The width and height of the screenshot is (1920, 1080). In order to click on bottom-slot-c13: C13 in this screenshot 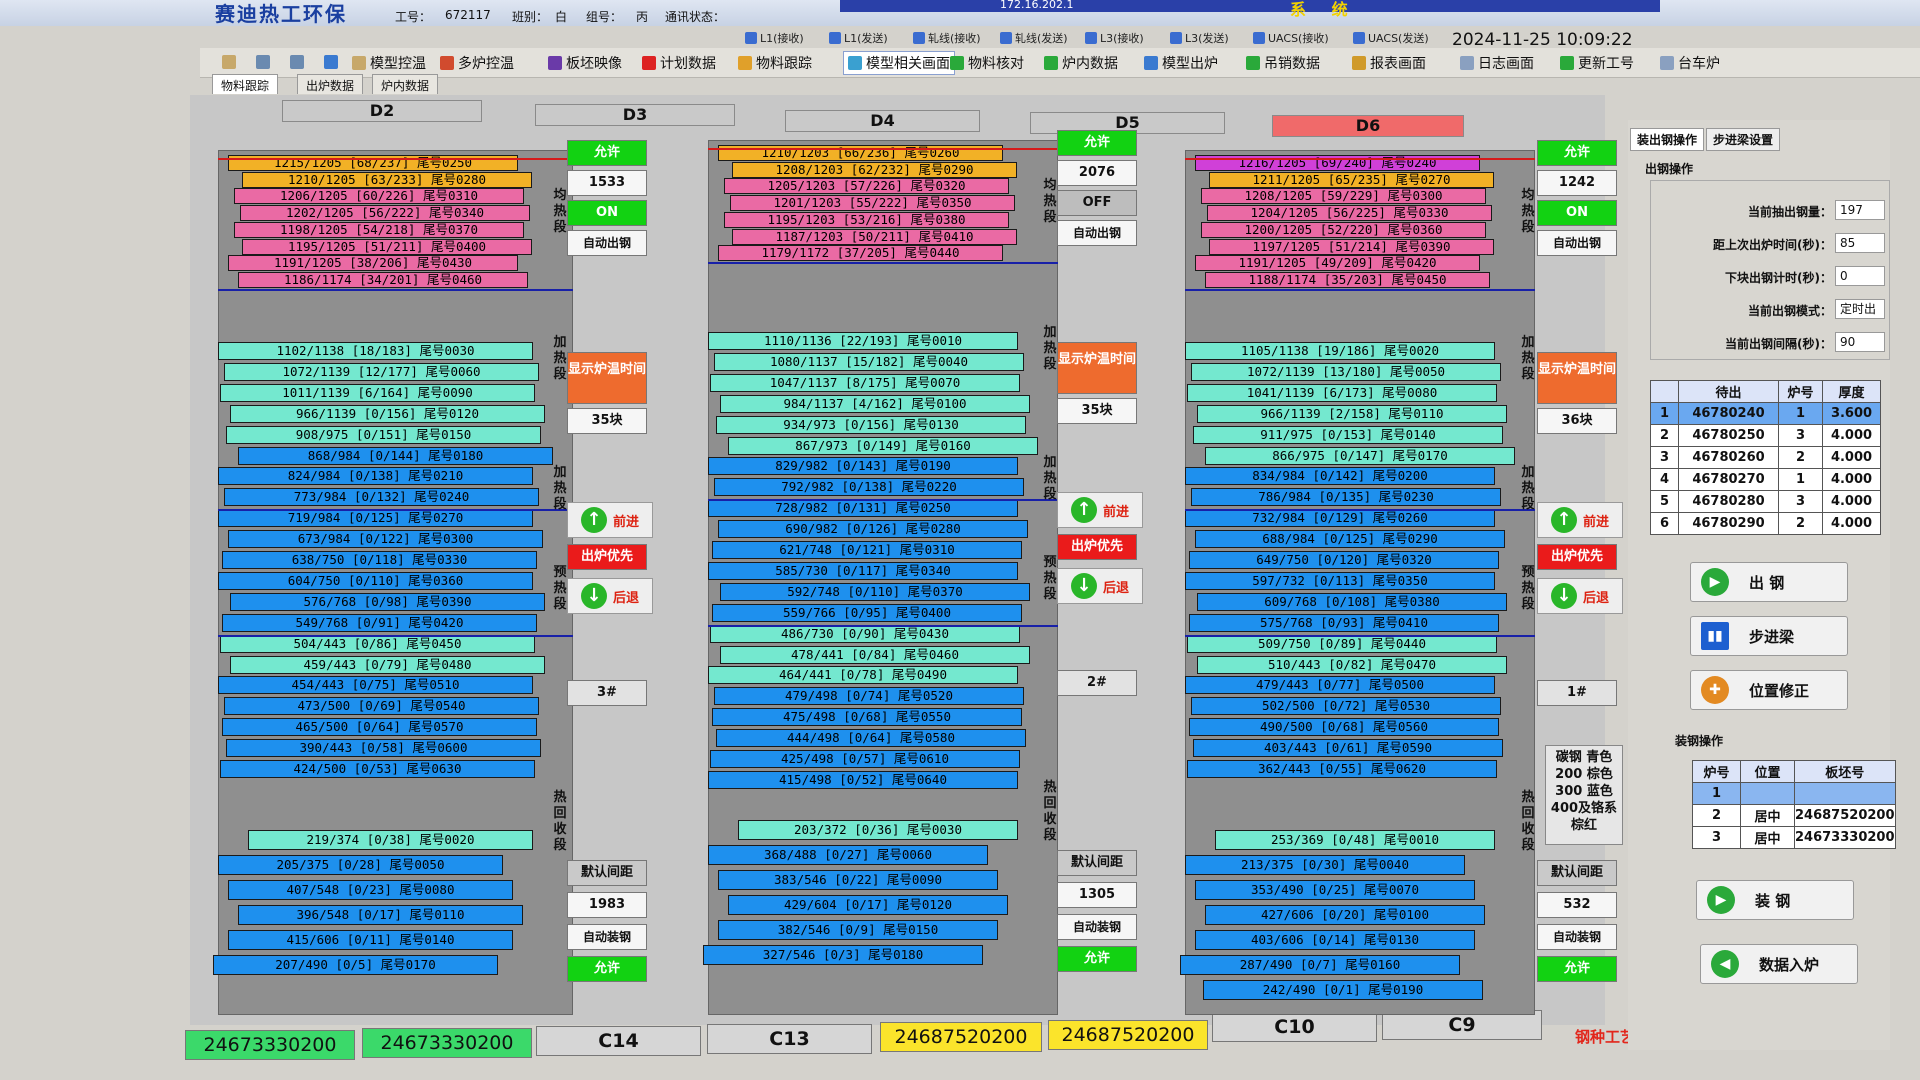, I will do `click(789, 1039)`.